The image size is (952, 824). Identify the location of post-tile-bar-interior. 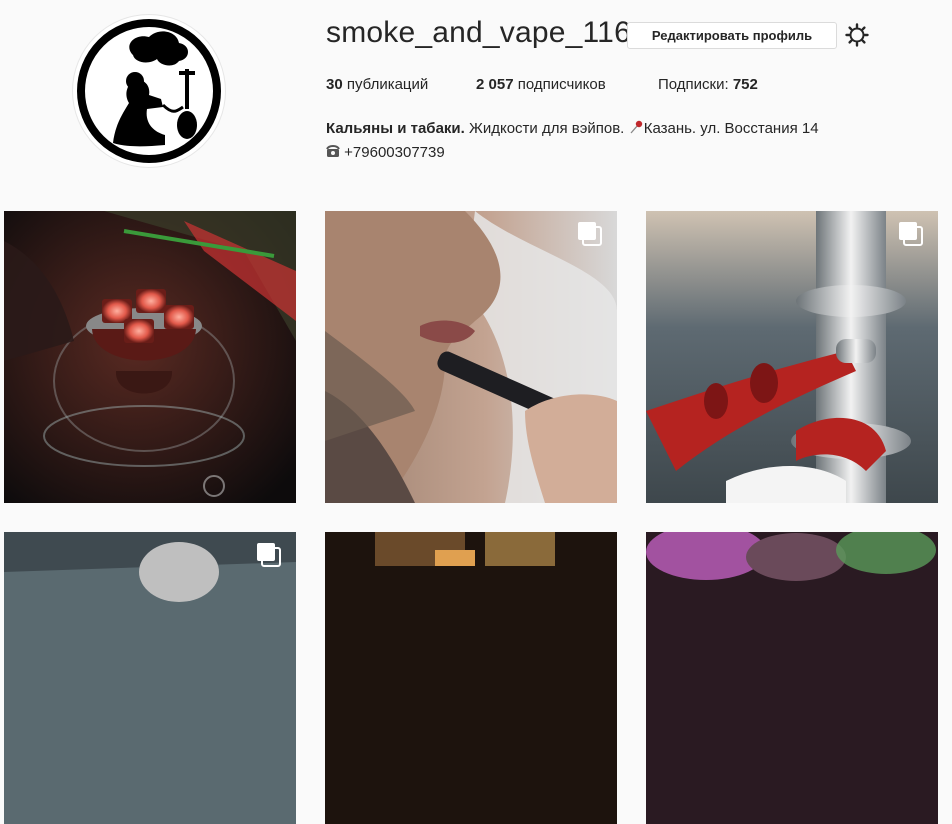
(471, 678).